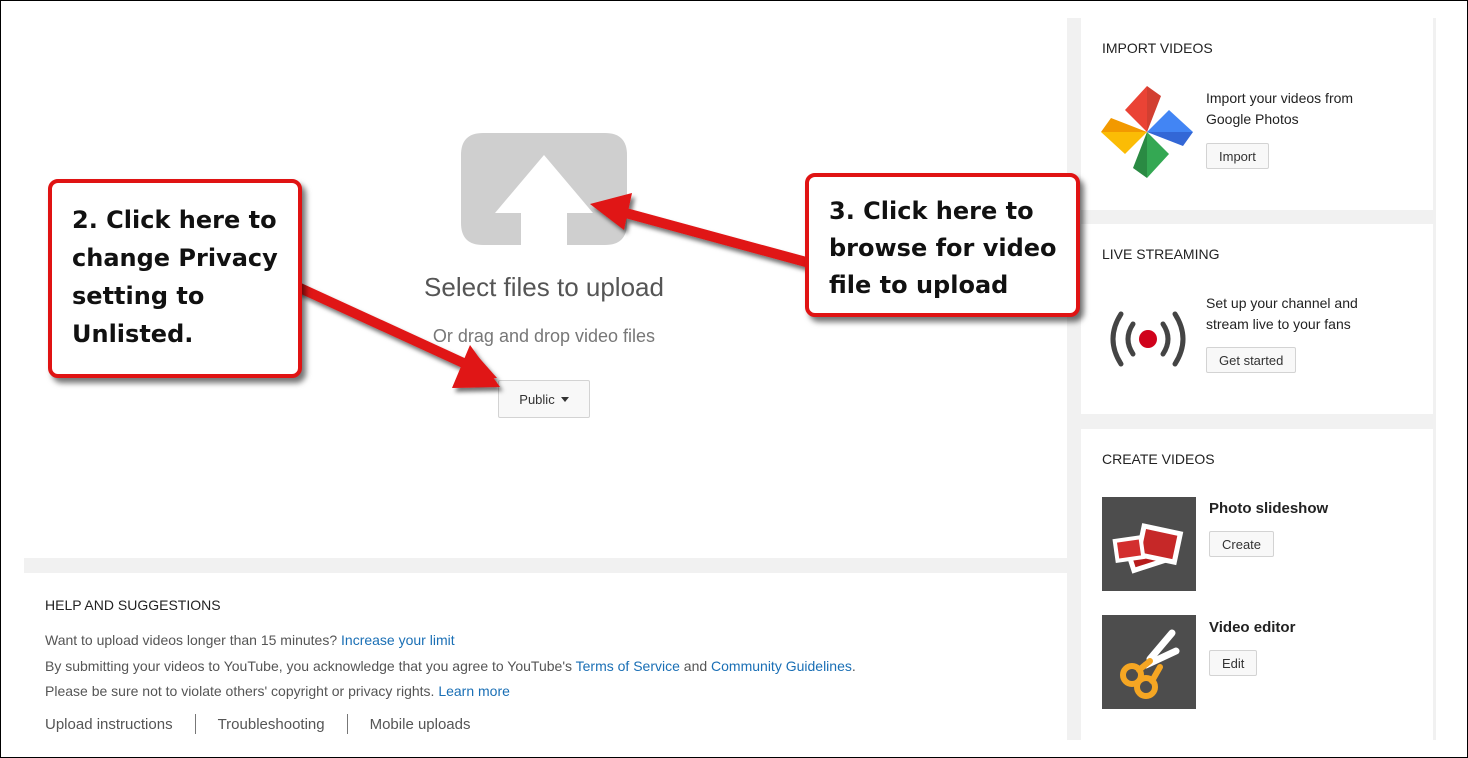  I want to click on callout-line: change Privacy, so click(175, 258).